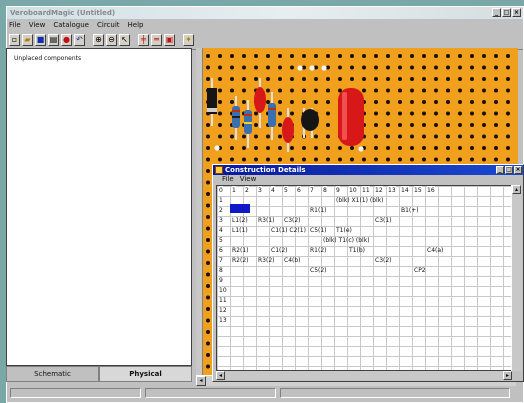 Image resolution: width=524 pixels, height=403 pixels. Describe the element at coordinates (310, 123) in the screenshot. I see `component-transistor` at that location.